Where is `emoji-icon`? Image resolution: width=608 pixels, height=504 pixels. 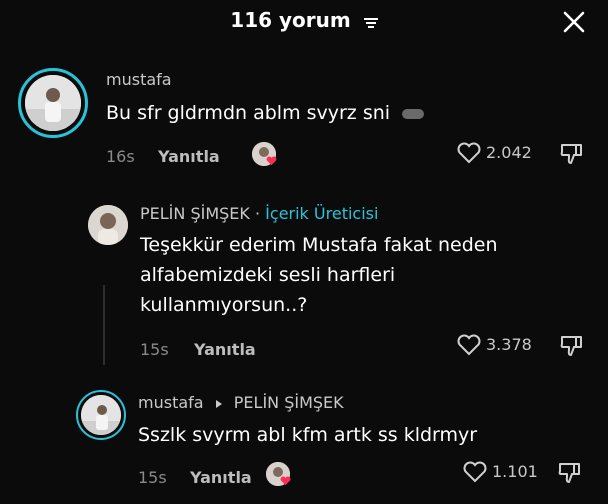
emoji-icon is located at coordinates (413, 113).